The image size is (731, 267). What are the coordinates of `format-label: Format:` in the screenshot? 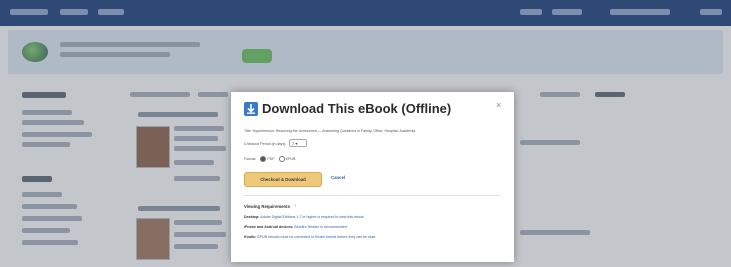 It's located at (250, 158).